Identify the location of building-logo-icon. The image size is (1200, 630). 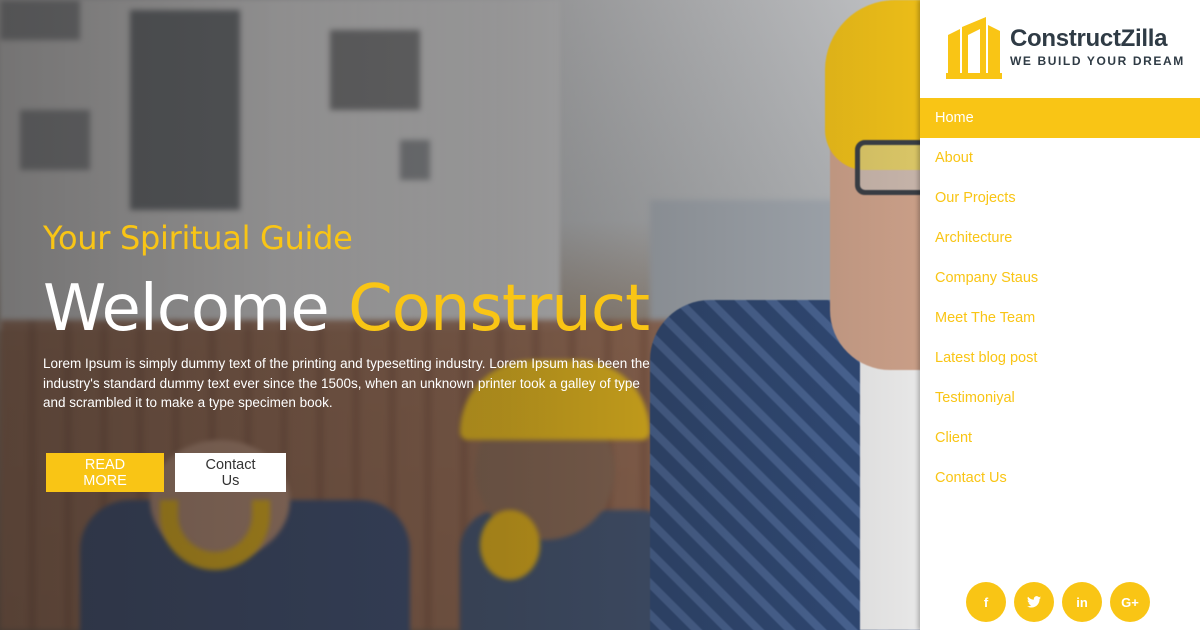
(974, 48).